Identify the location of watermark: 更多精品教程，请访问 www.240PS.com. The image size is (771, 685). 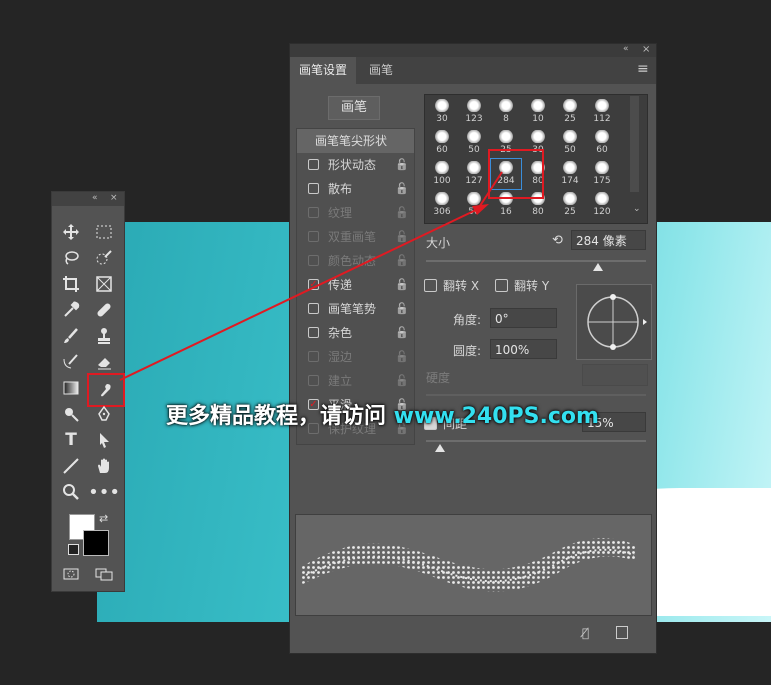
(382, 414).